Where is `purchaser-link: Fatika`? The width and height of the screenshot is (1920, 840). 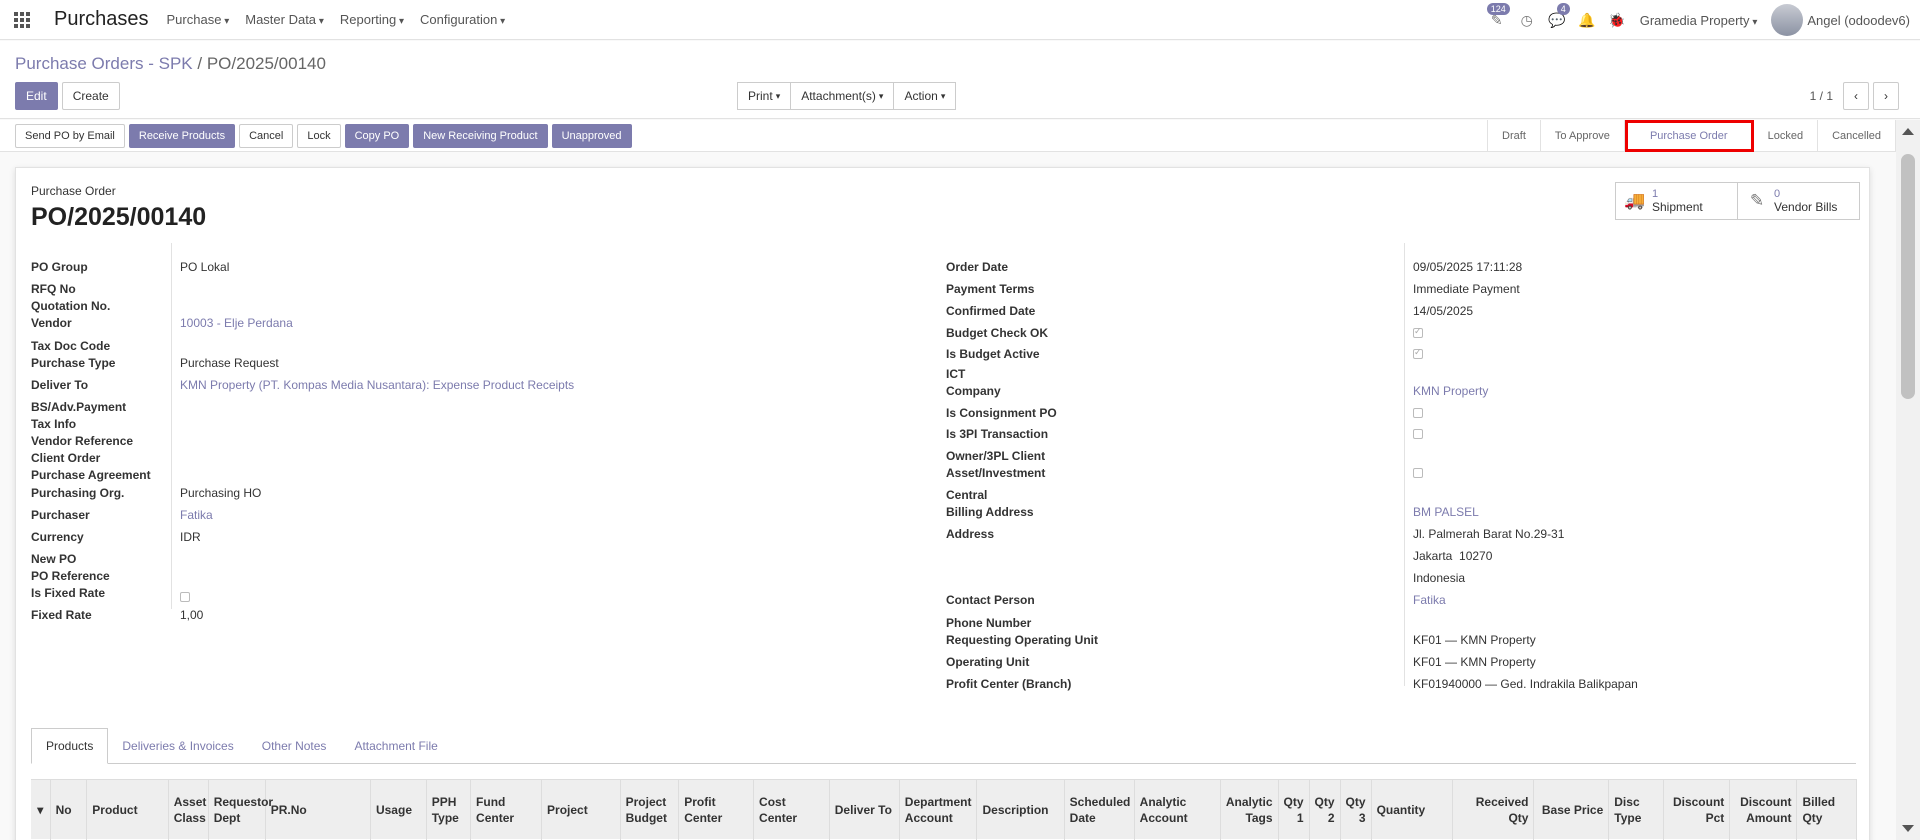
purchaser-link: Fatika is located at coordinates (196, 515).